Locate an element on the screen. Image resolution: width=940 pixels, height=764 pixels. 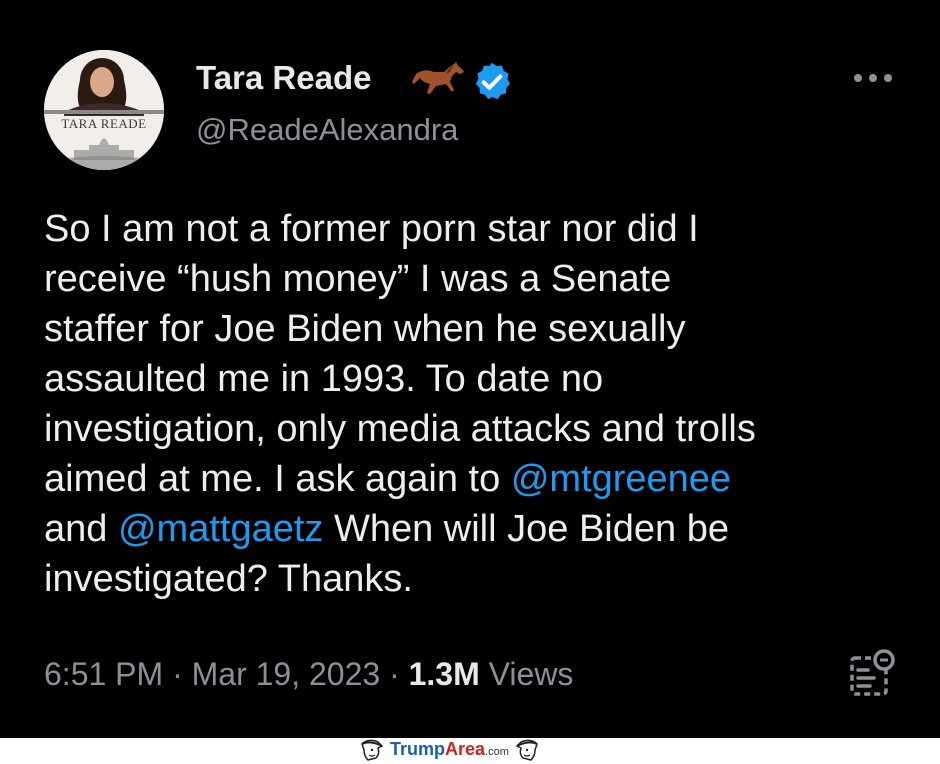
views-count: 1.3M is located at coordinates (444, 674).